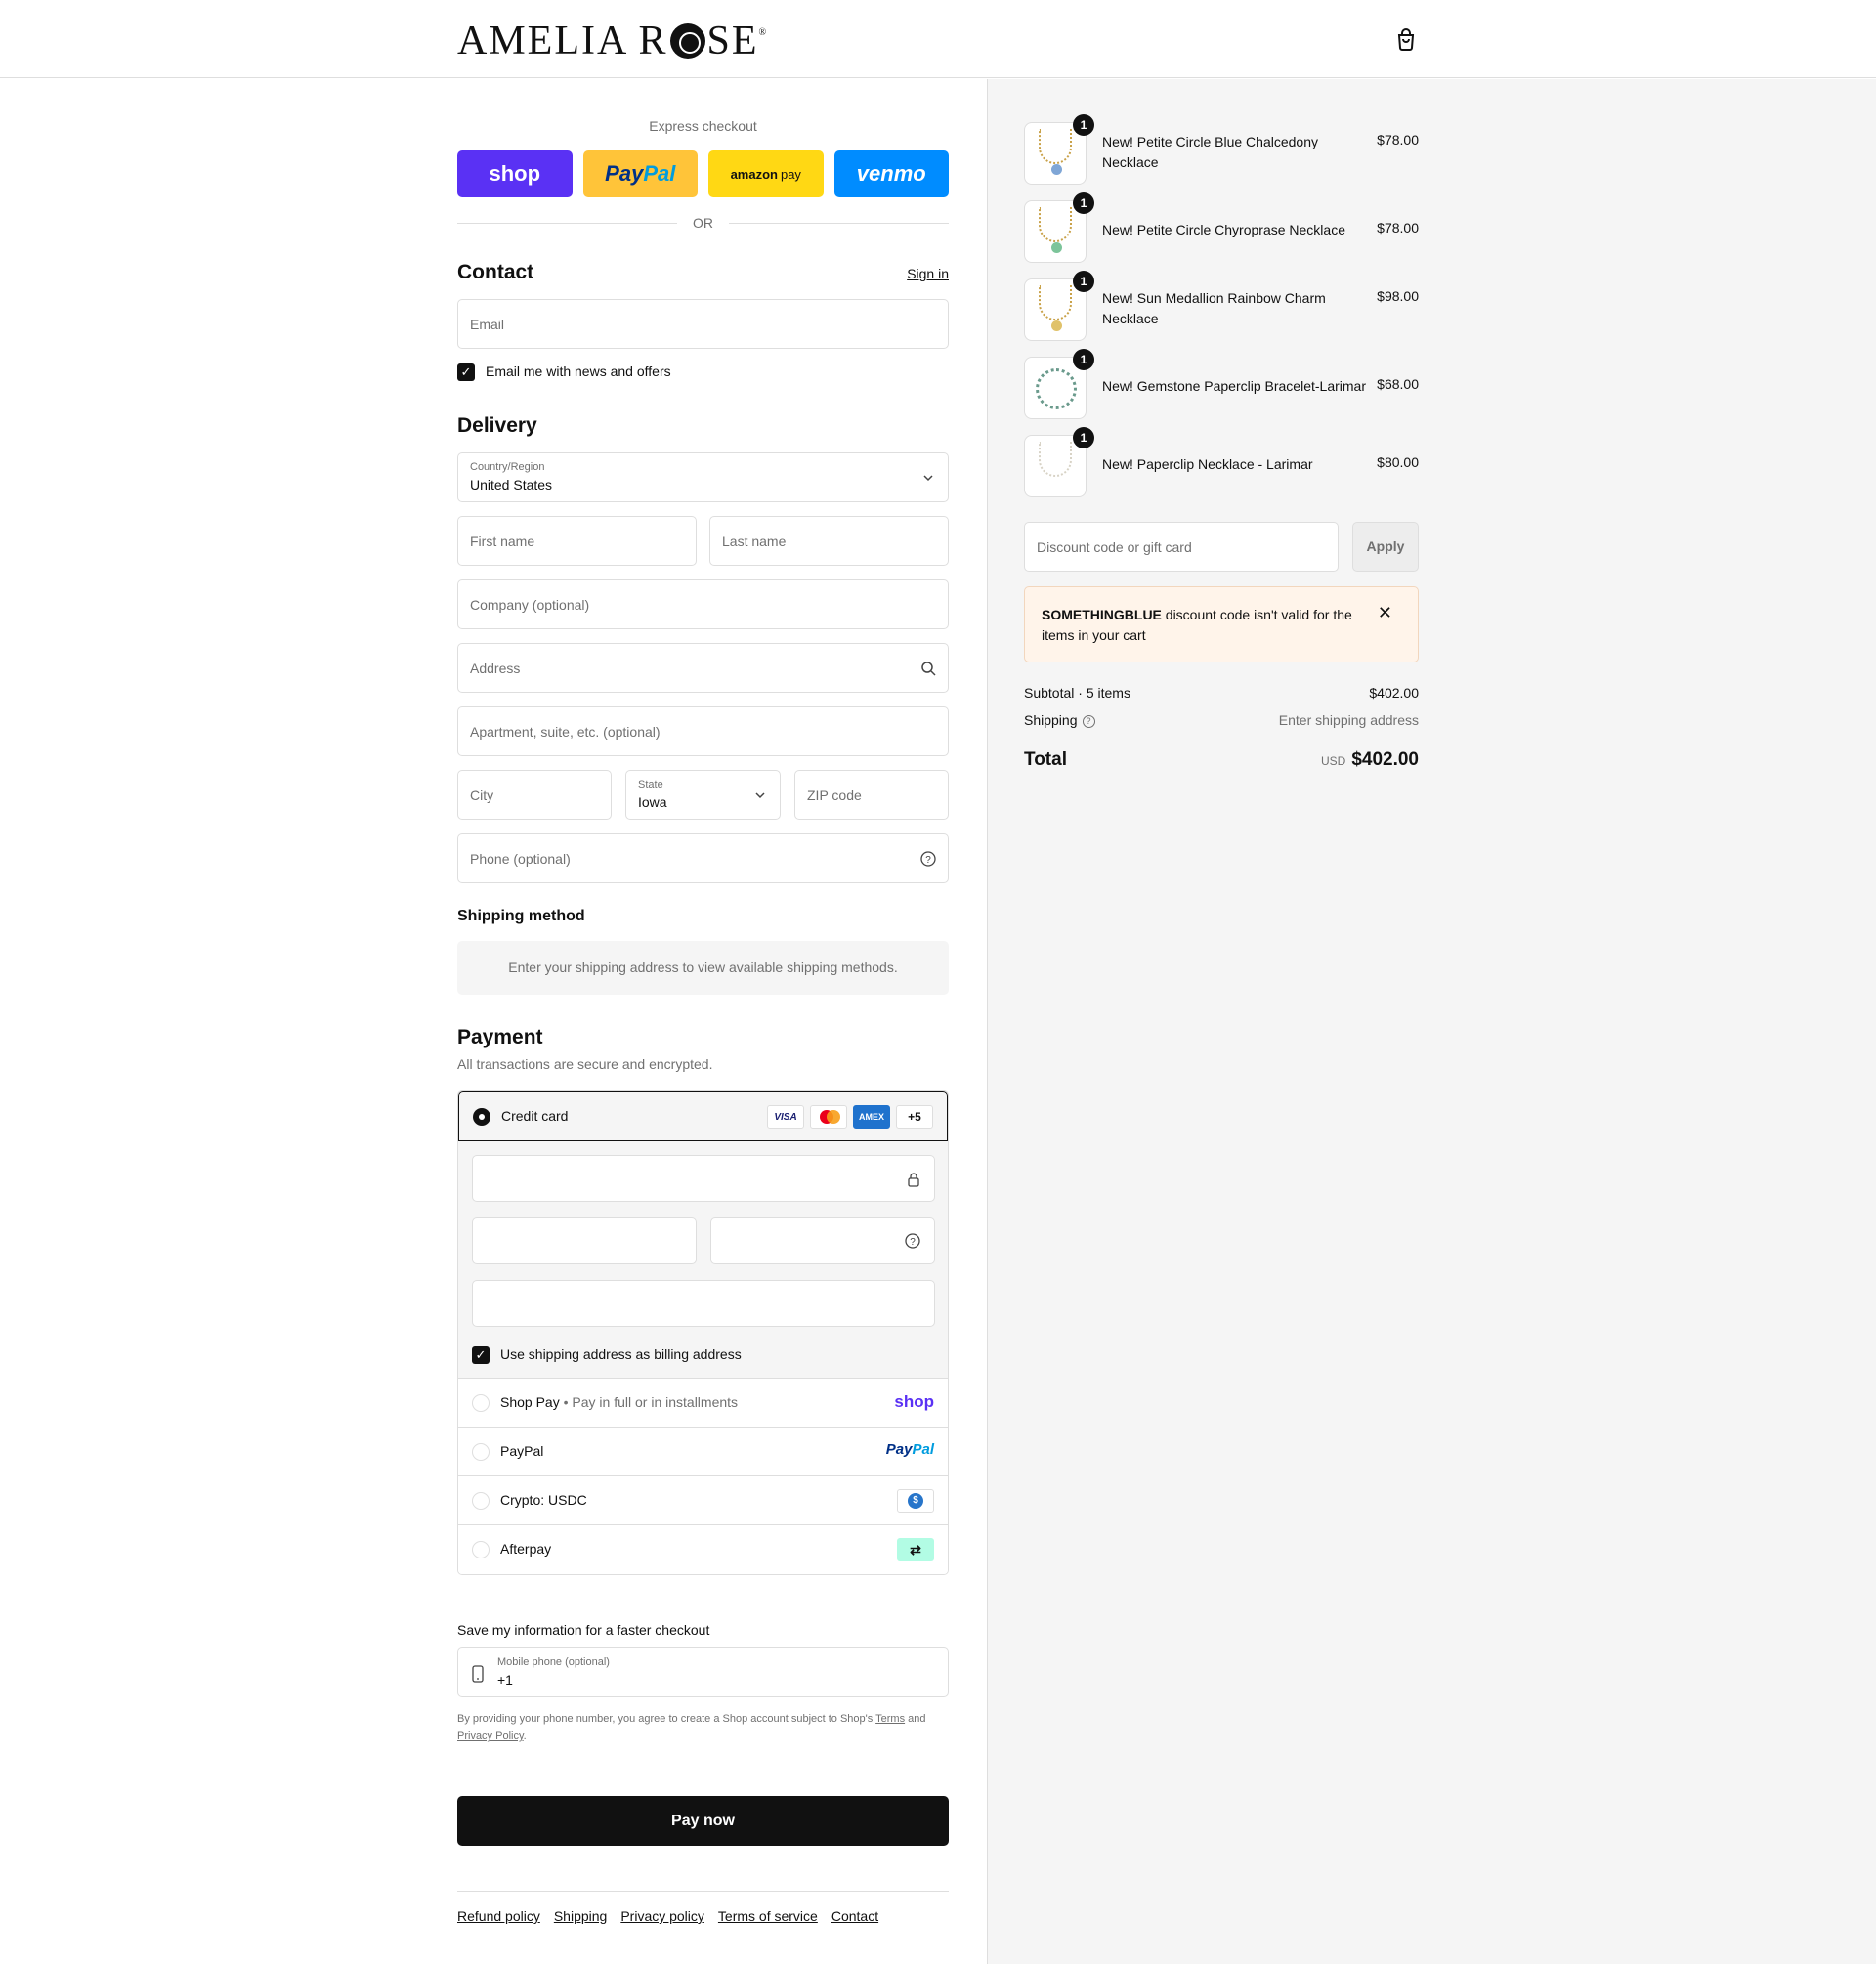 The height and width of the screenshot is (1964, 1876). I want to click on credit-card-radio, so click(481, 1117).